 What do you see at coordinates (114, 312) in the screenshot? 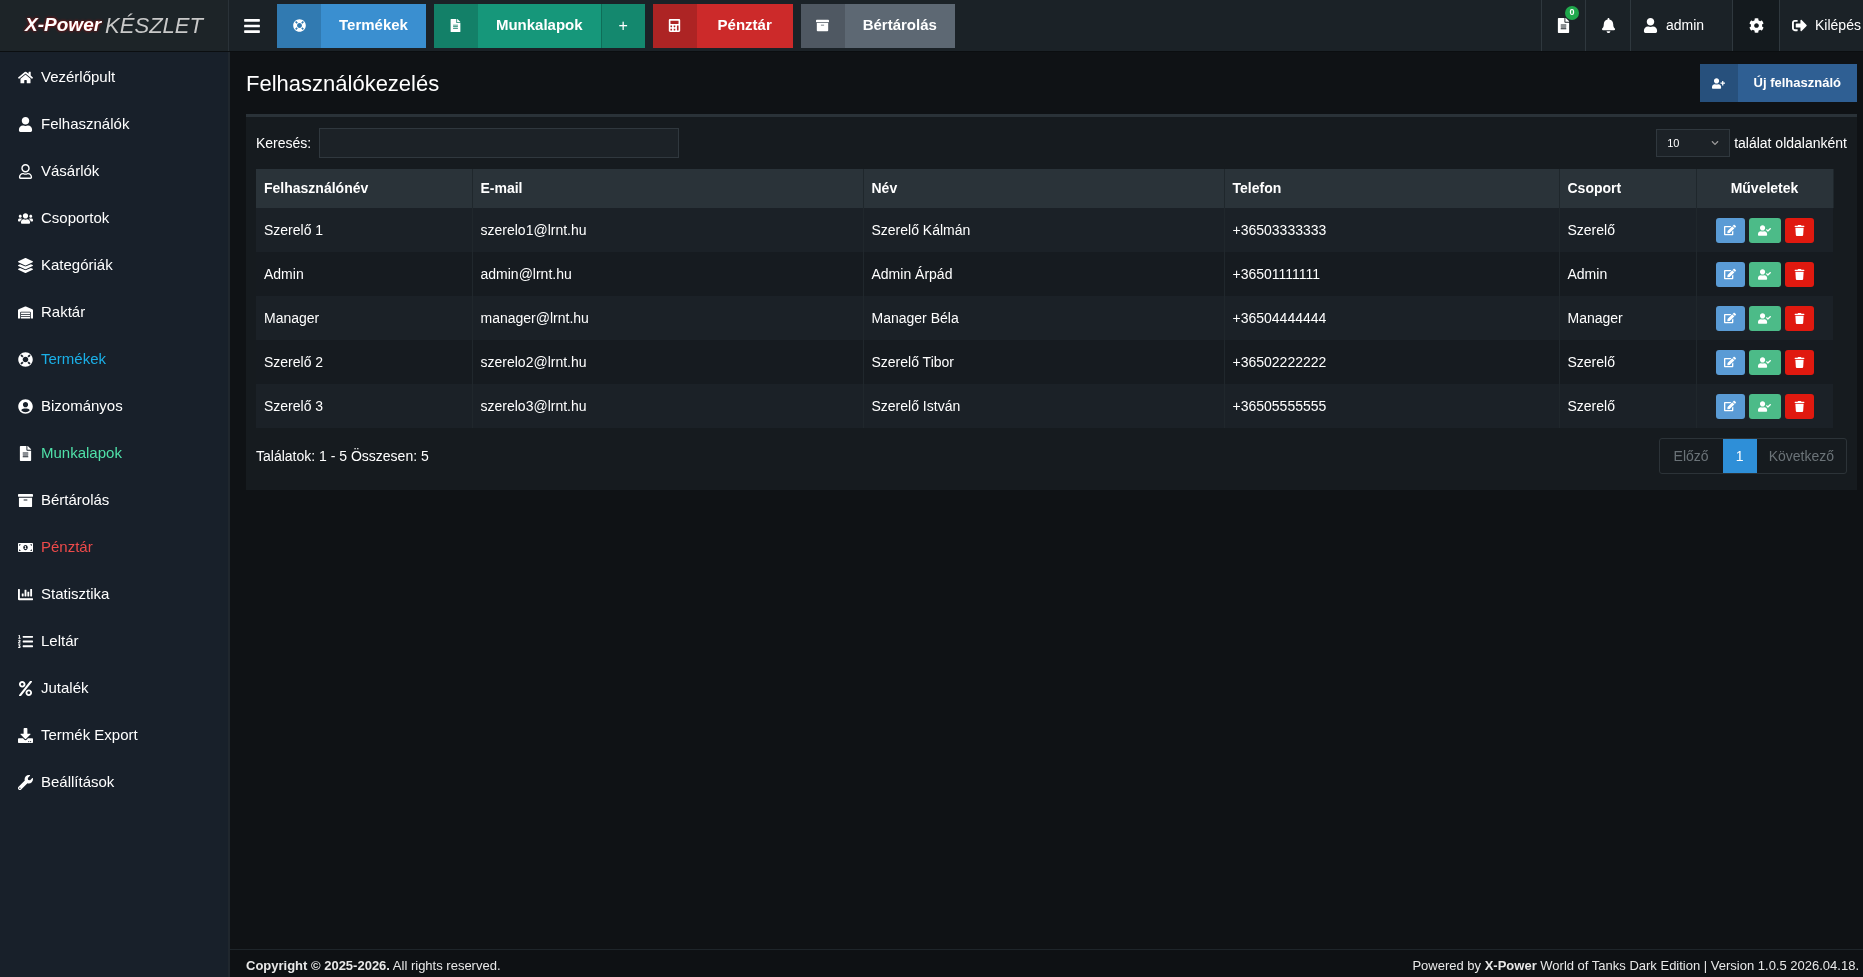
I see `sidebar-item: Raktár` at bounding box center [114, 312].